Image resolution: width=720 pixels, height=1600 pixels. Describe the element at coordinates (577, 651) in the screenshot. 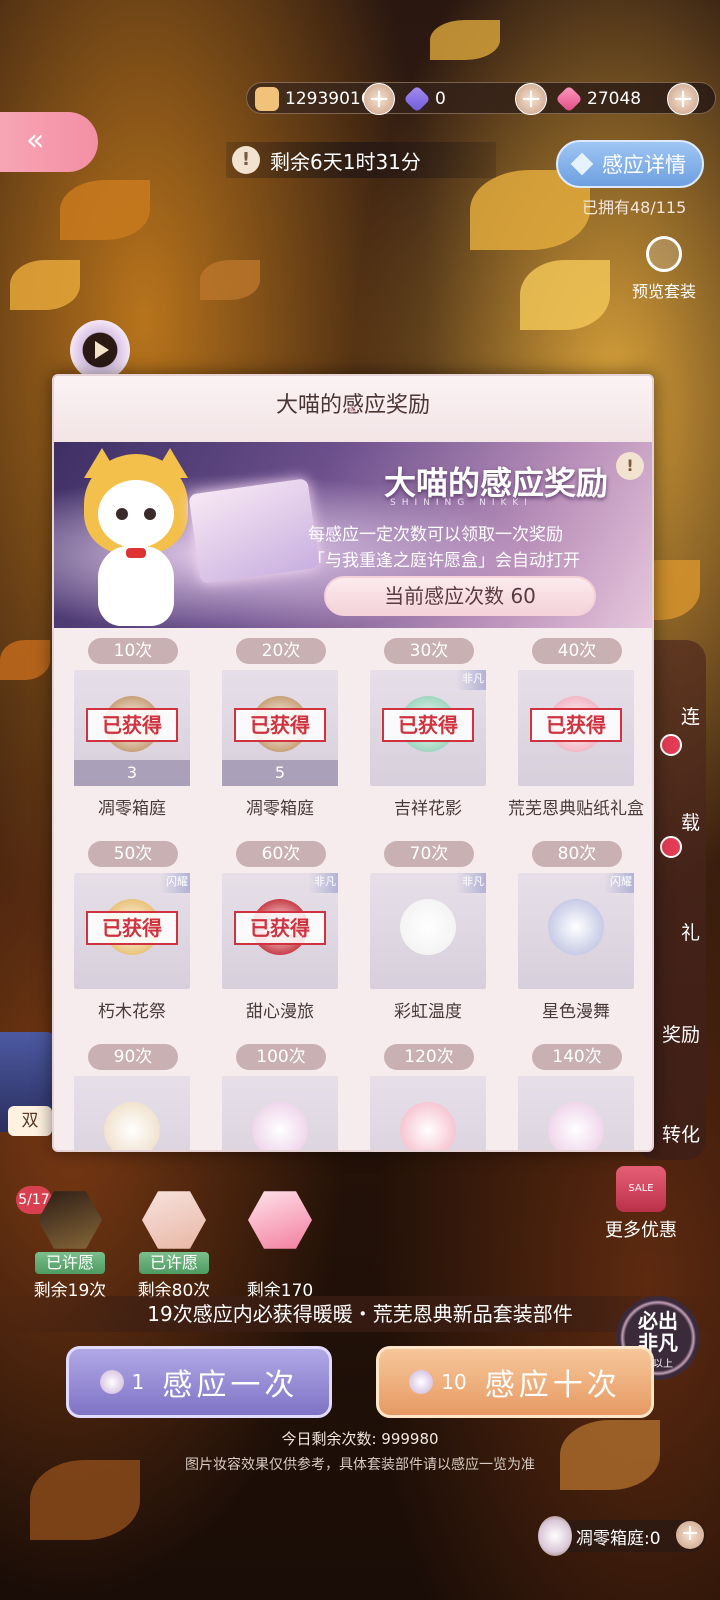

I see `reward-threshold-badge: 40次` at that location.